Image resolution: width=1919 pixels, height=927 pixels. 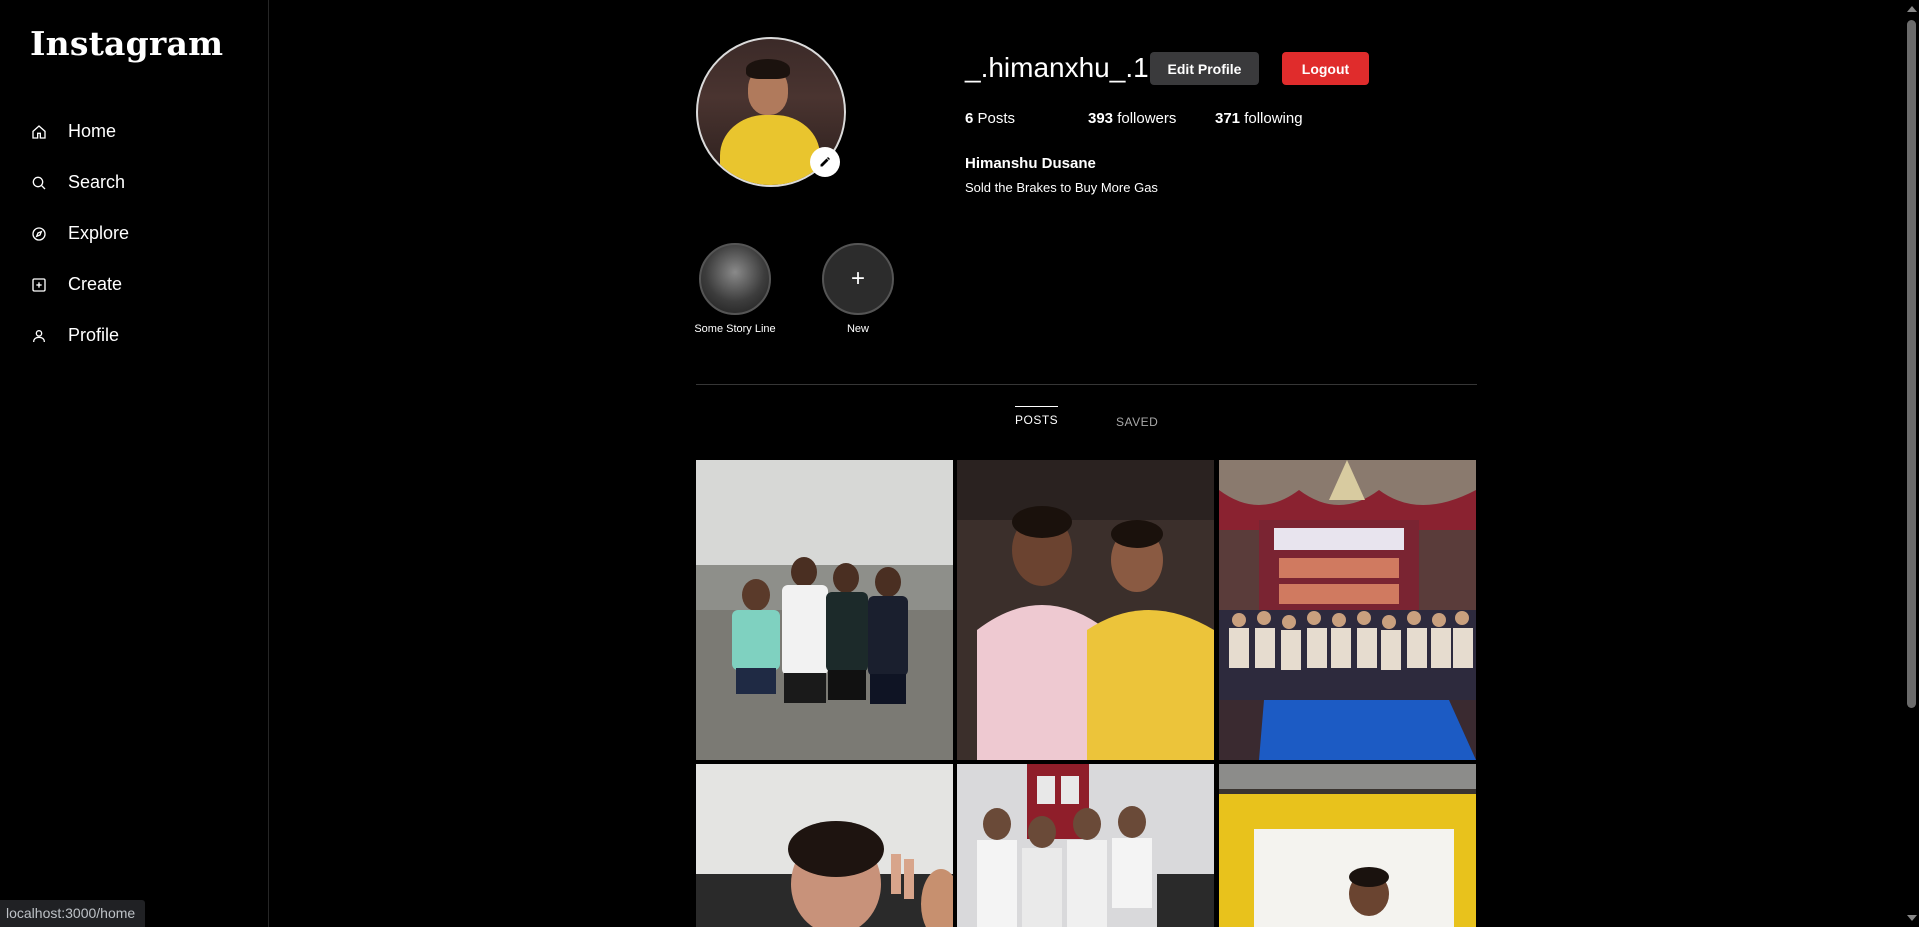 What do you see at coordinates (1911, 364) in the screenshot?
I see `scrollbar-thumb` at bounding box center [1911, 364].